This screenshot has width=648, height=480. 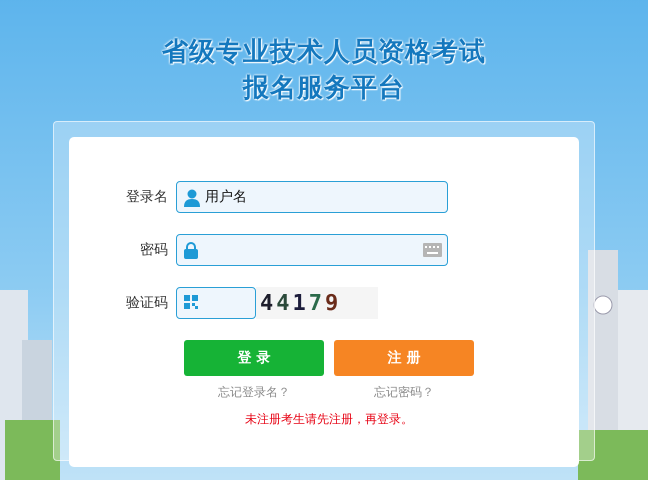 I want to click on captcha-field, so click(x=216, y=303).